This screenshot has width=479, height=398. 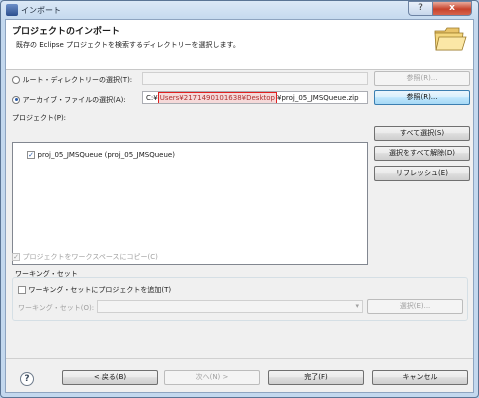 I want to click on working-sets-select: ▾, so click(x=230, y=306).